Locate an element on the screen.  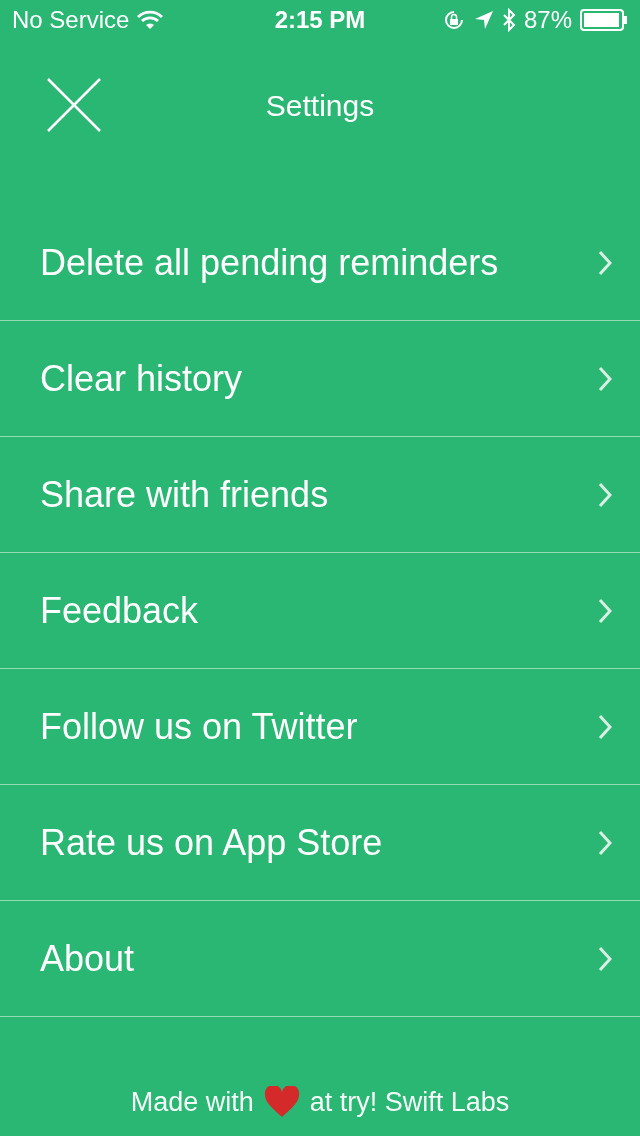
clock-text: 2:15 PM is located at coordinates (320, 20).